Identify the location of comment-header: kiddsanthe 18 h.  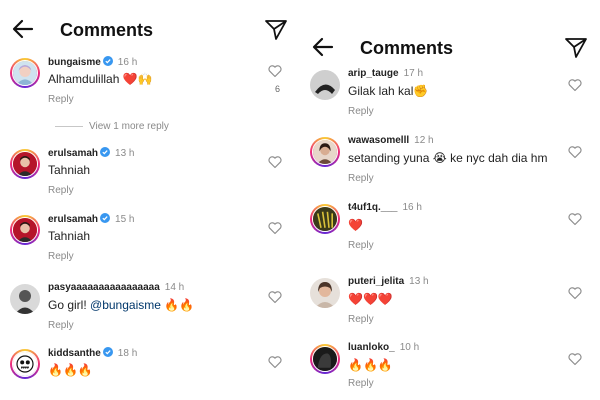
(92, 353).